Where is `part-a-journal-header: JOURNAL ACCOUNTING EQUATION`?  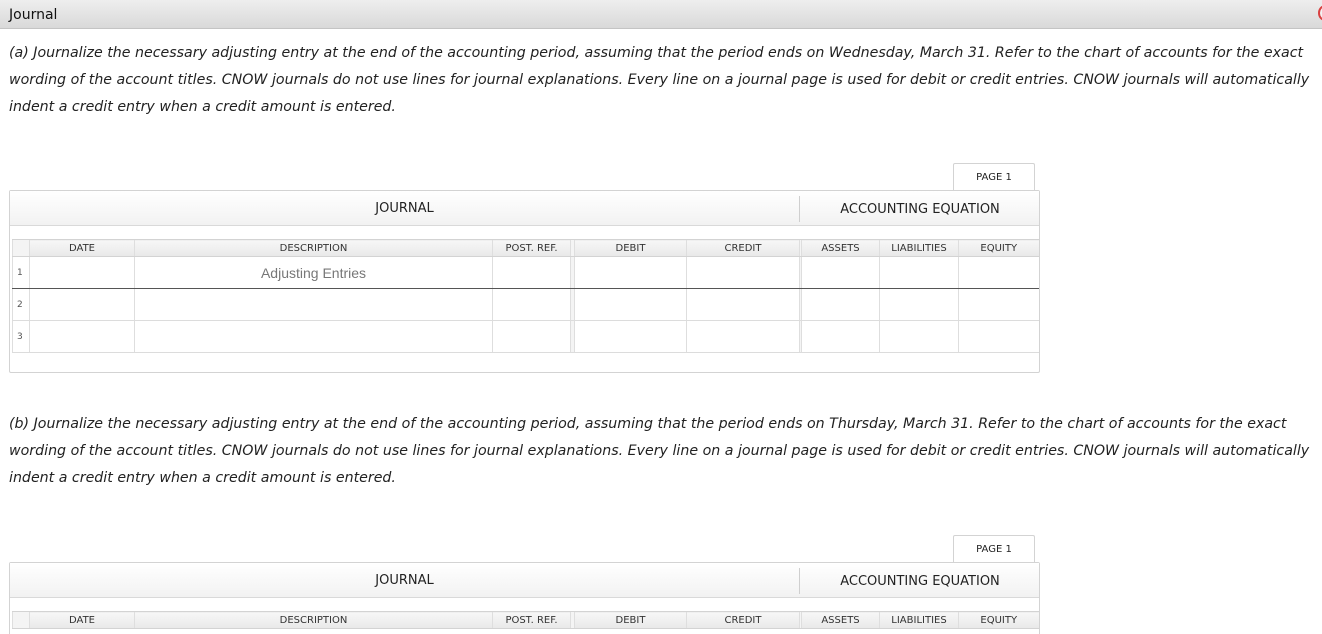 part-a-journal-header: JOURNAL ACCOUNTING EQUATION is located at coordinates (524, 208).